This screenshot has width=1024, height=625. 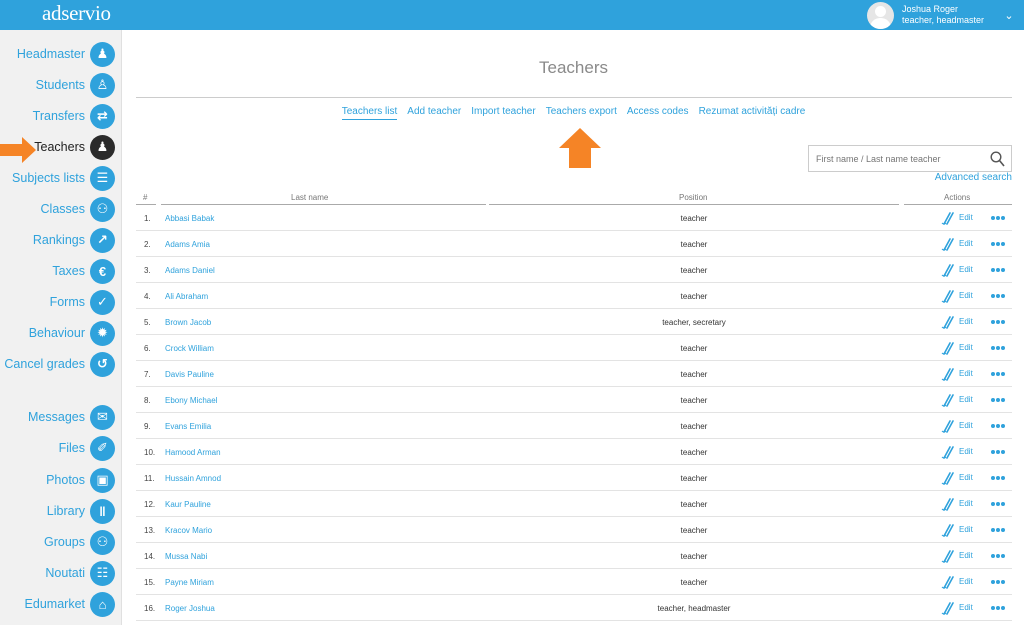 What do you see at coordinates (894, 158) in the screenshot?
I see `teacher-search-input` at bounding box center [894, 158].